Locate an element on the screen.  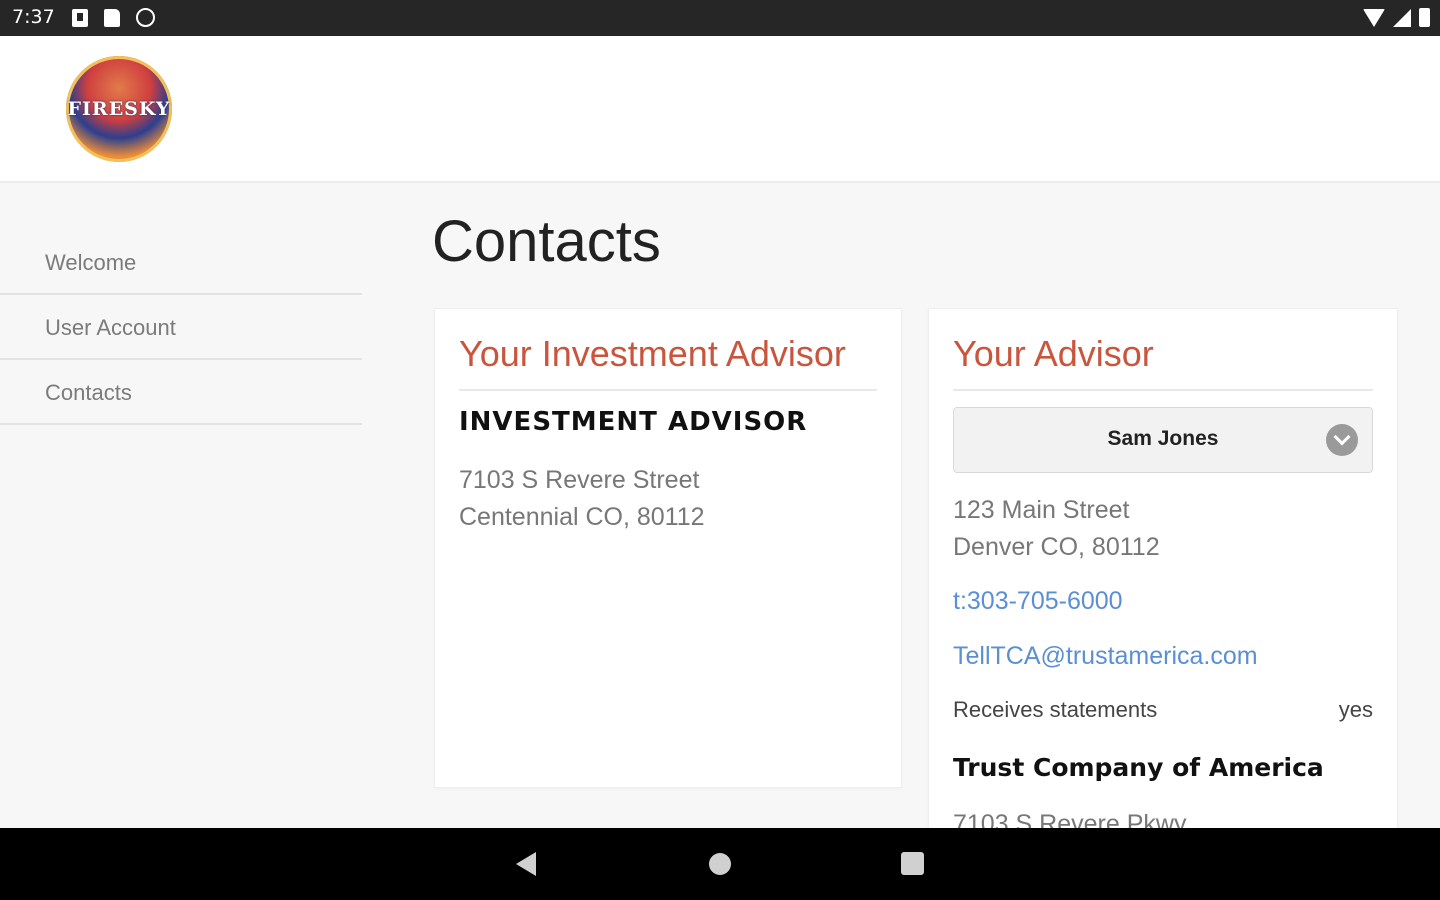
investment-advisor-address-line1: 7103 S Revere Street is located at coordinates (579, 480).